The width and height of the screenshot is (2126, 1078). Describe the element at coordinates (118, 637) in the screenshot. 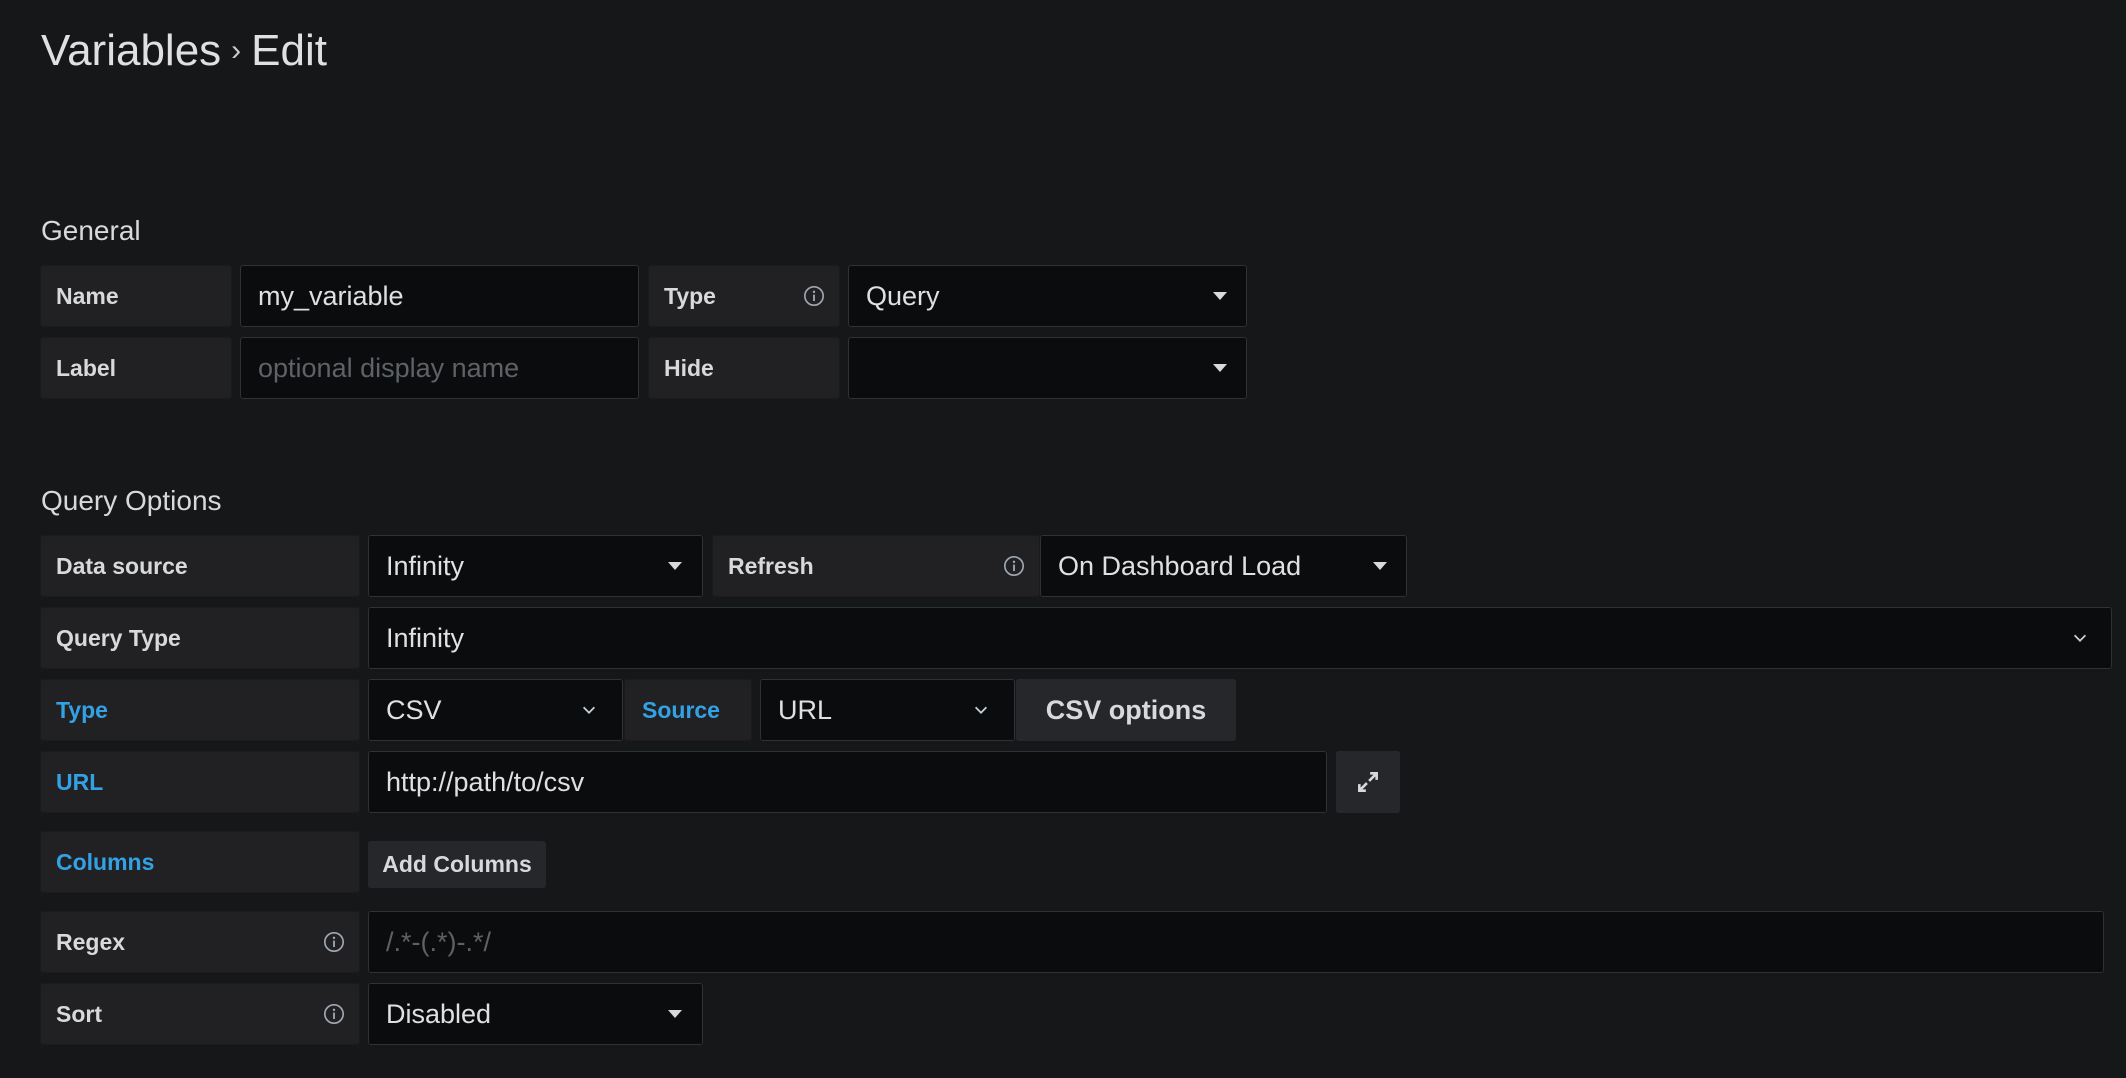

I see `query-type-label-text: Query Type` at that location.